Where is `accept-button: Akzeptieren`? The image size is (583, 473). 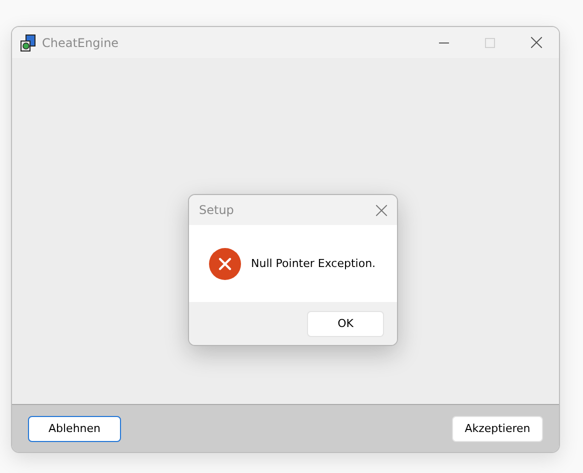 accept-button: Akzeptieren is located at coordinates (497, 429).